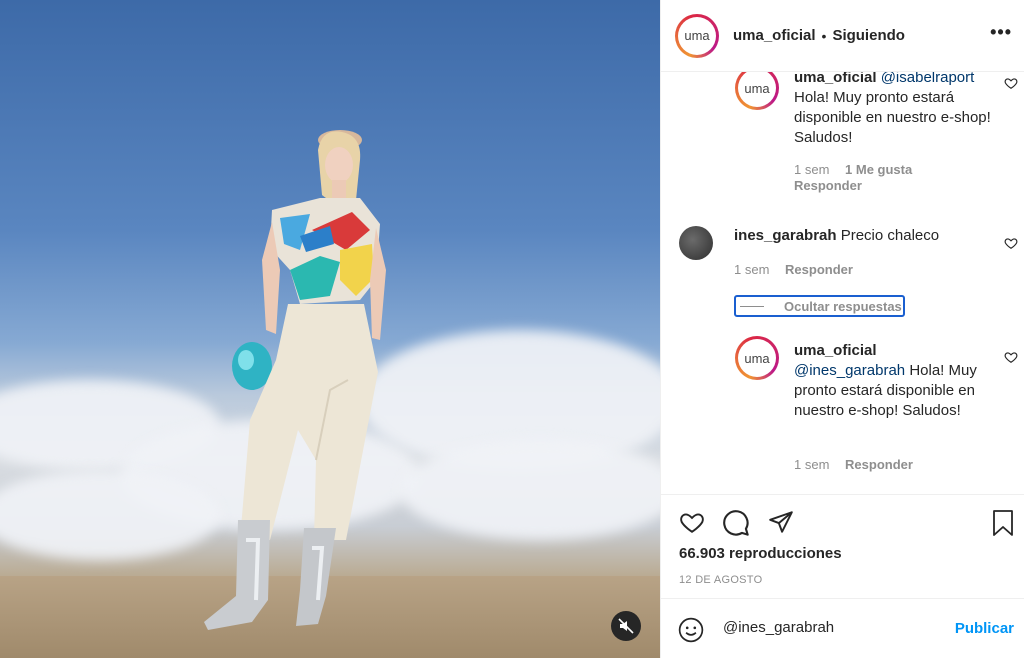 This screenshot has width=1024, height=658. I want to click on mute-toggle-button, so click(626, 626).